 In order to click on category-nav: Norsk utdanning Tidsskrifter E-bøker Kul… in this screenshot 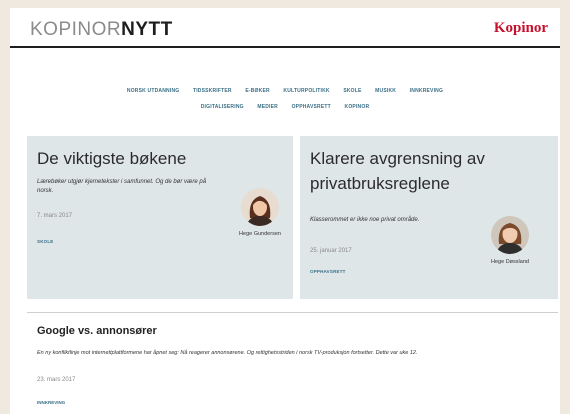, I will do `click(285, 102)`.